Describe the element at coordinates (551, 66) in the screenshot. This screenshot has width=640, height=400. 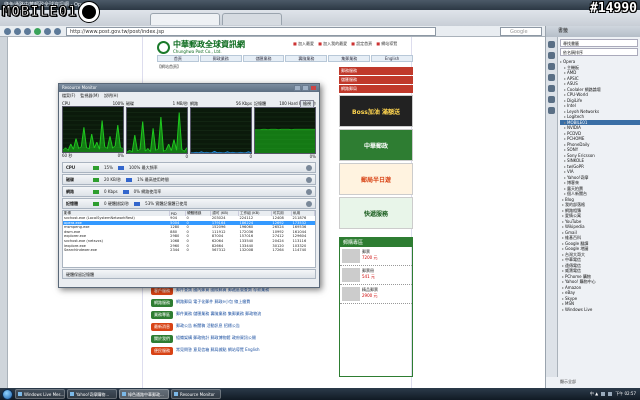
I see `notes-panel-icon` at that location.